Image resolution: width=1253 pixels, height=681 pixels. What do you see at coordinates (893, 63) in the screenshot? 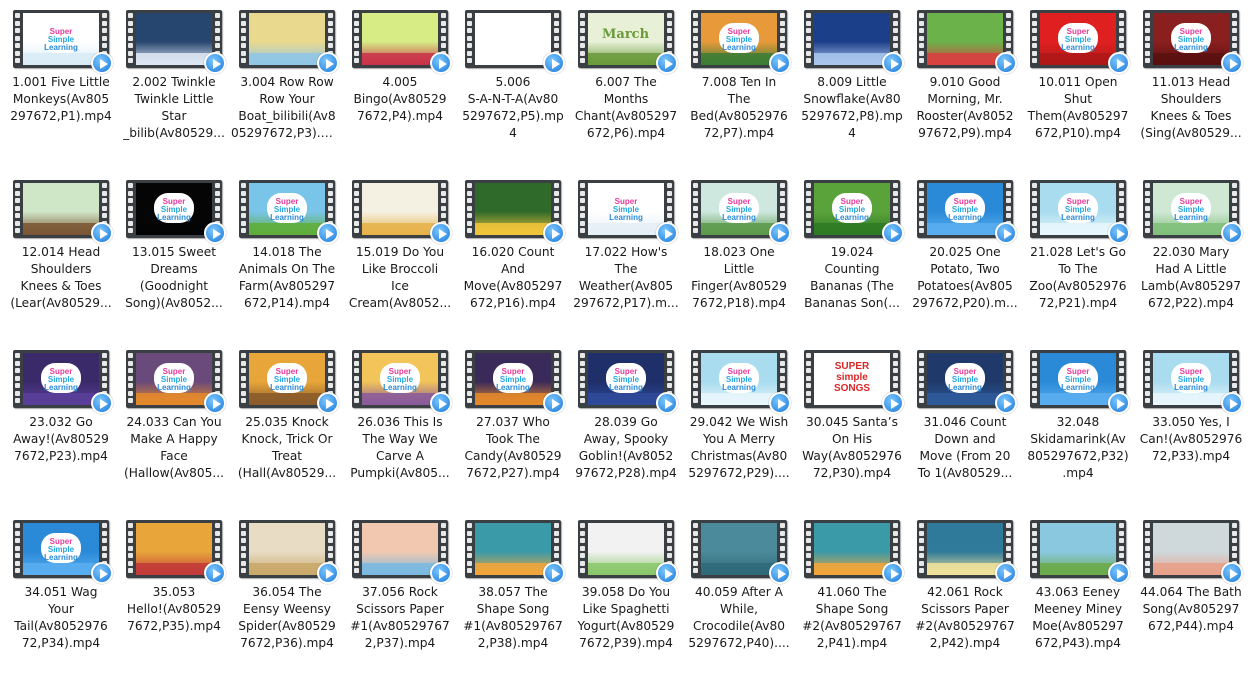
I see `play-icon` at bounding box center [893, 63].